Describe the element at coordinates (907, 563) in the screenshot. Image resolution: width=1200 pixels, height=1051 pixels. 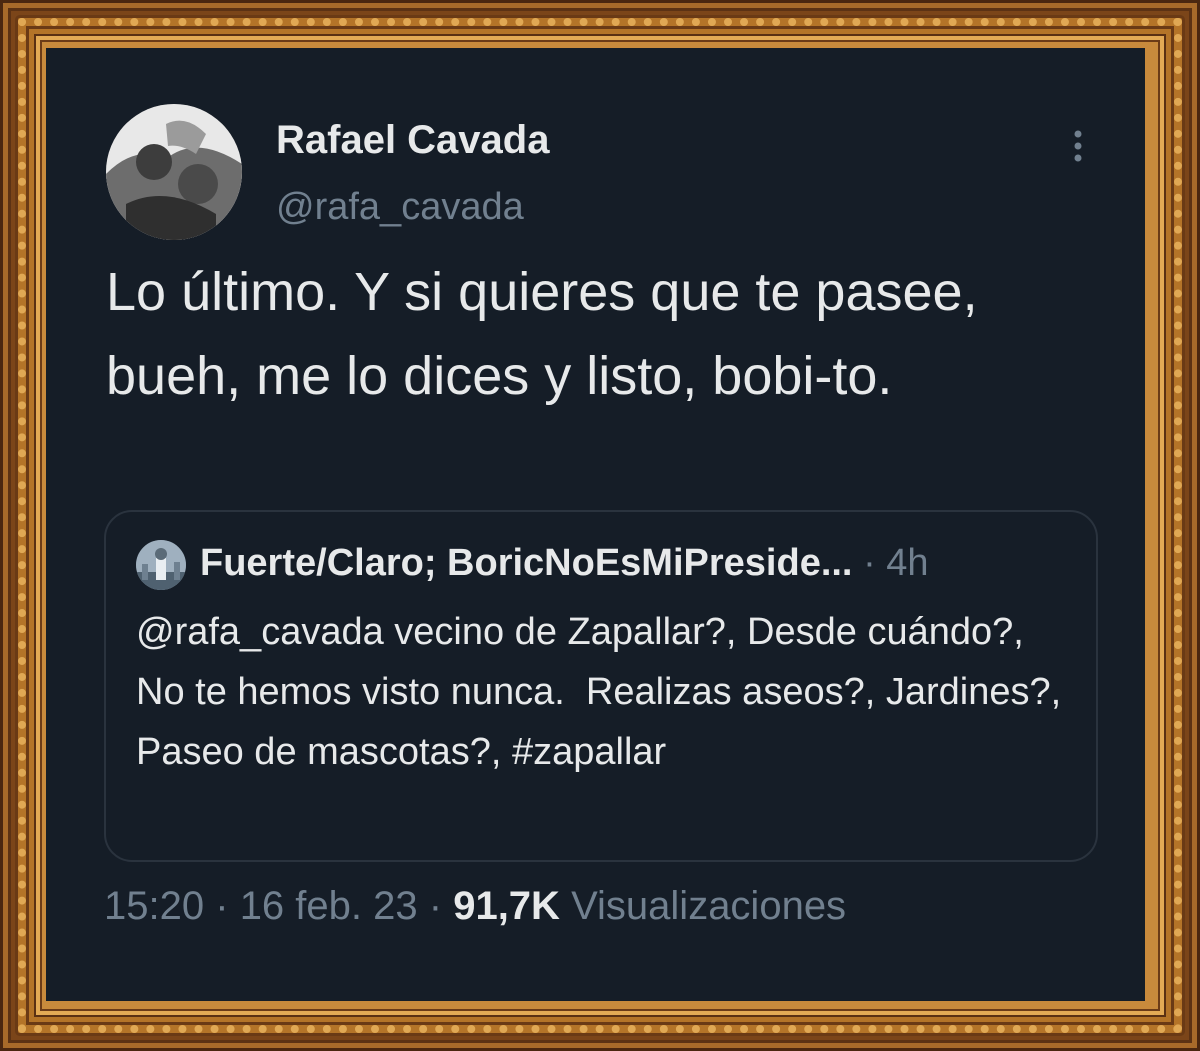
I see `quoted-timestamp: 4h` at that location.